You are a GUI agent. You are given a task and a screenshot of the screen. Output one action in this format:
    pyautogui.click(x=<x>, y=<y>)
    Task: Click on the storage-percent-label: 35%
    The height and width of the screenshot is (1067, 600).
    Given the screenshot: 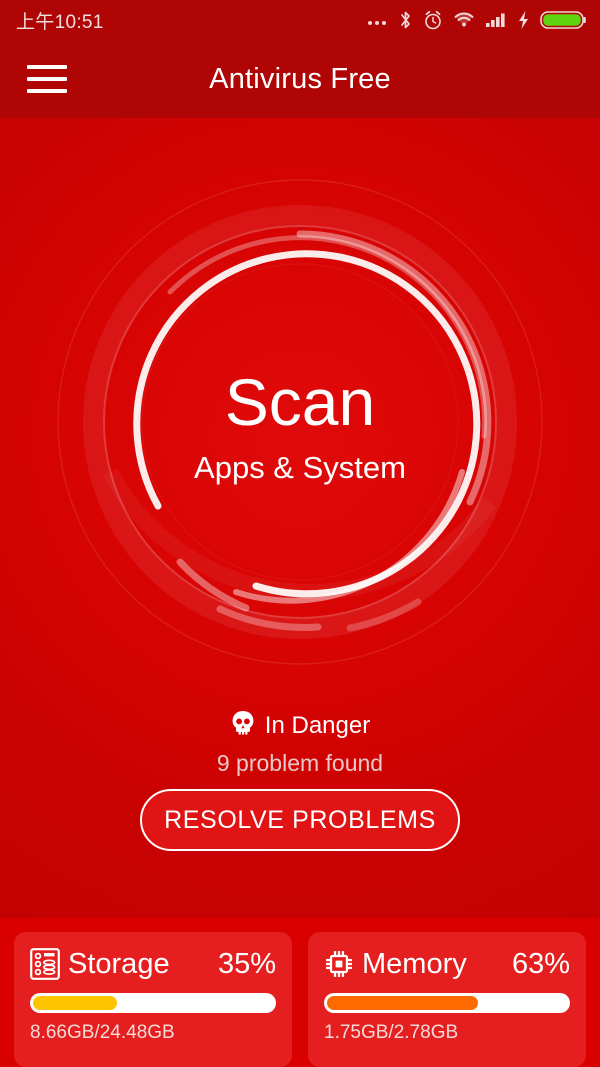 What is the action you would take?
    pyautogui.click(x=246, y=963)
    